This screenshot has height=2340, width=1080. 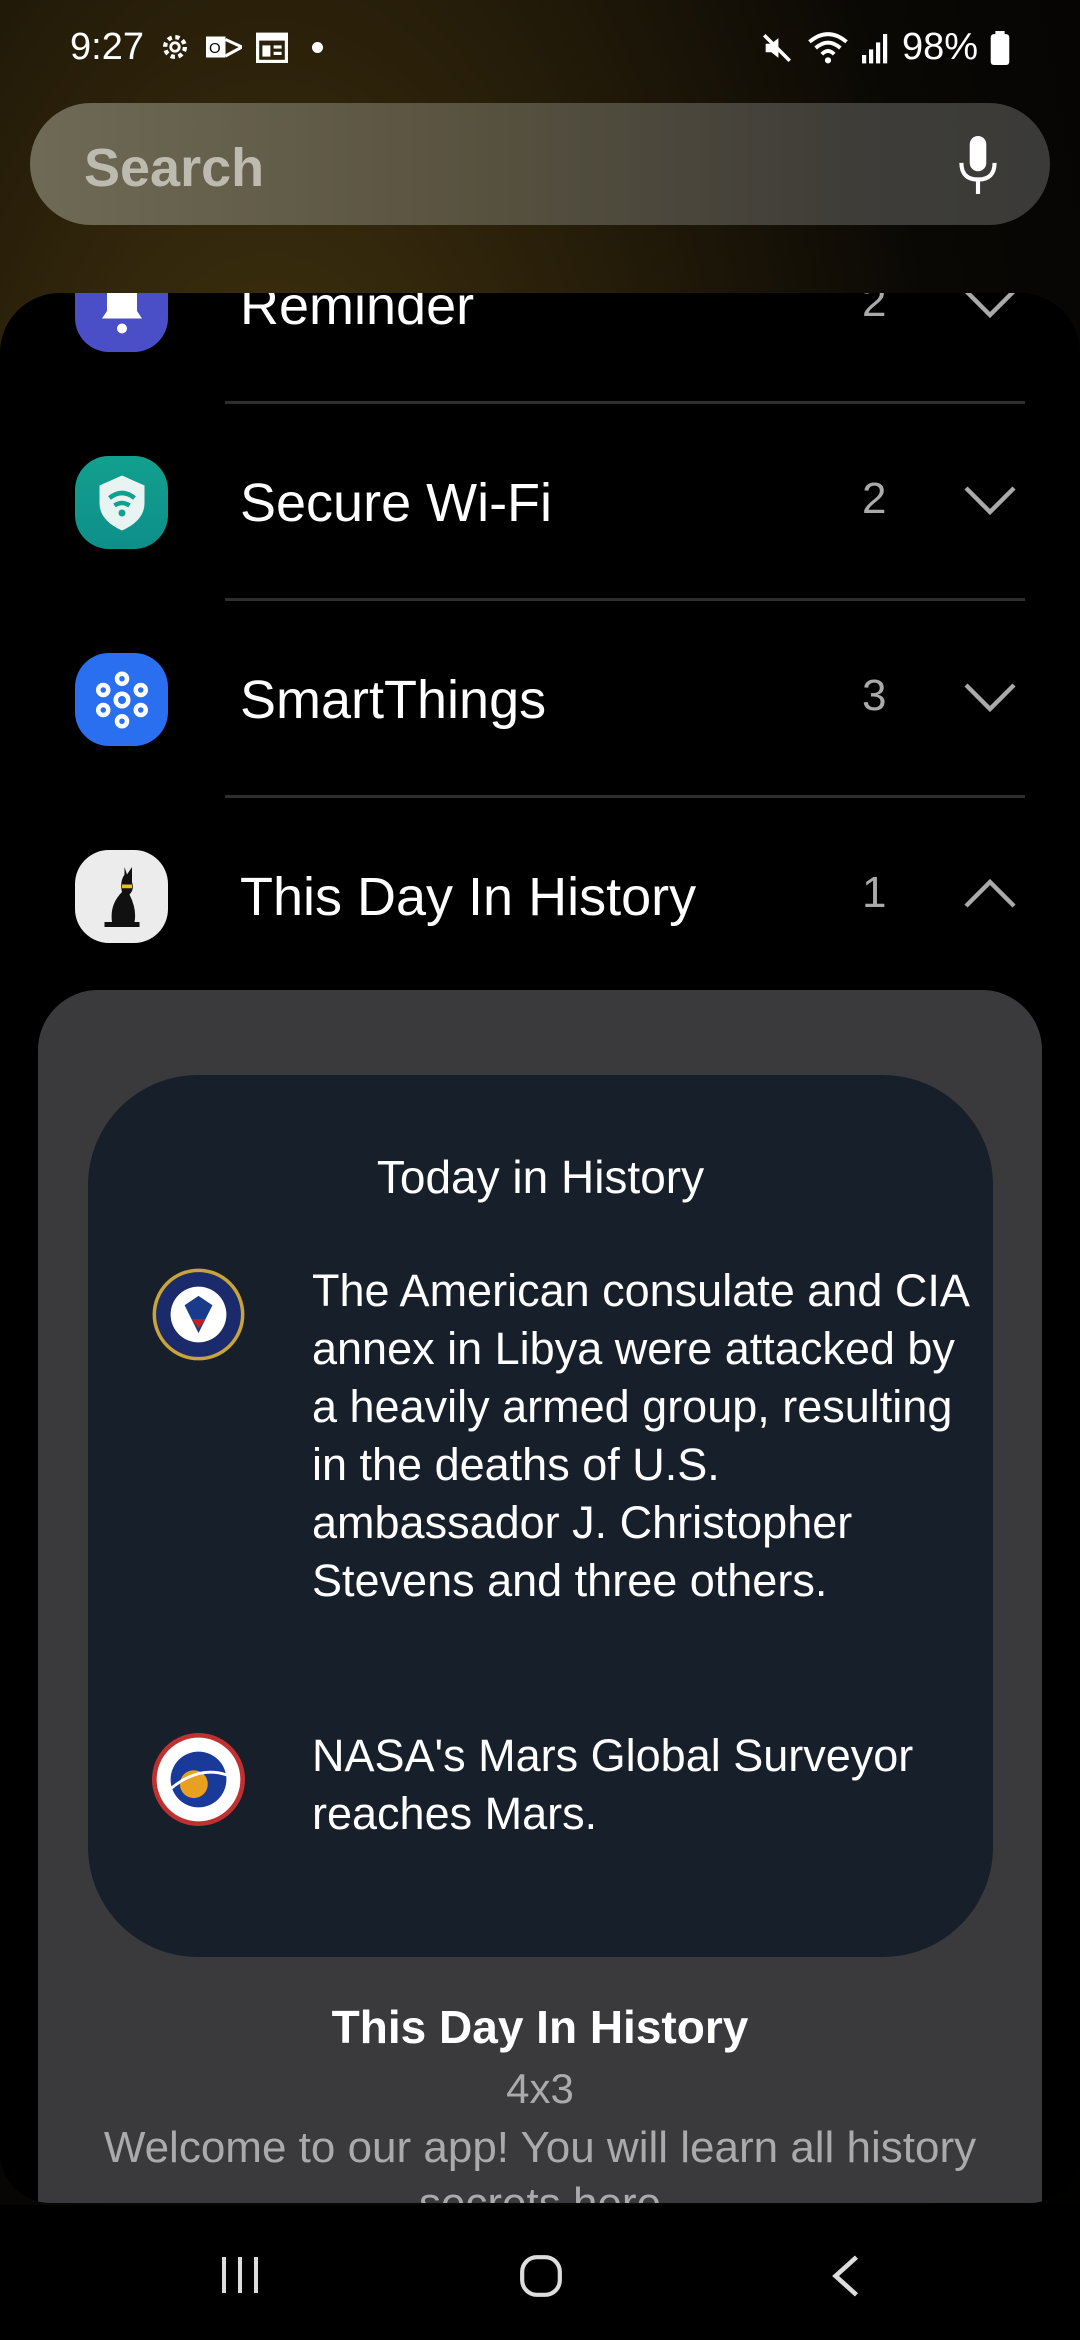 What do you see at coordinates (776, 47) in the screenshot?
I see `mute-icon` at bounding box center [776, 47].